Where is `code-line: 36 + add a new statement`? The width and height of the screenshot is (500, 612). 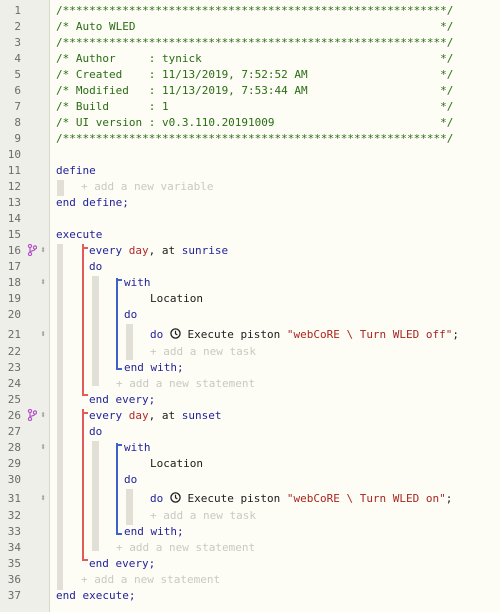
code-line: 36 + add a new statement is located at coordinates (250, 580).